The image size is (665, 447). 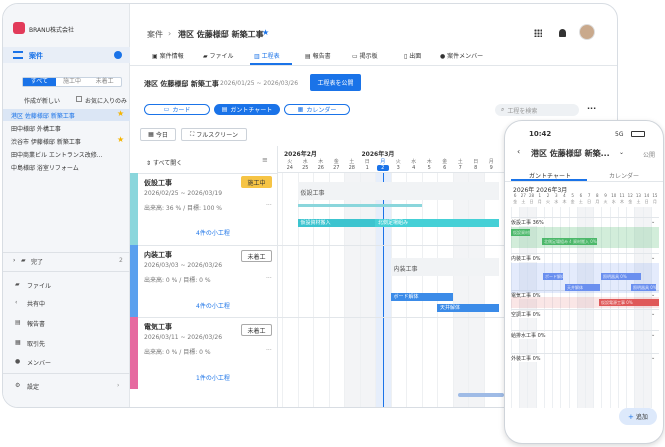 I want to click on collapse-icon: ⌄, so click(x=621, y=152).